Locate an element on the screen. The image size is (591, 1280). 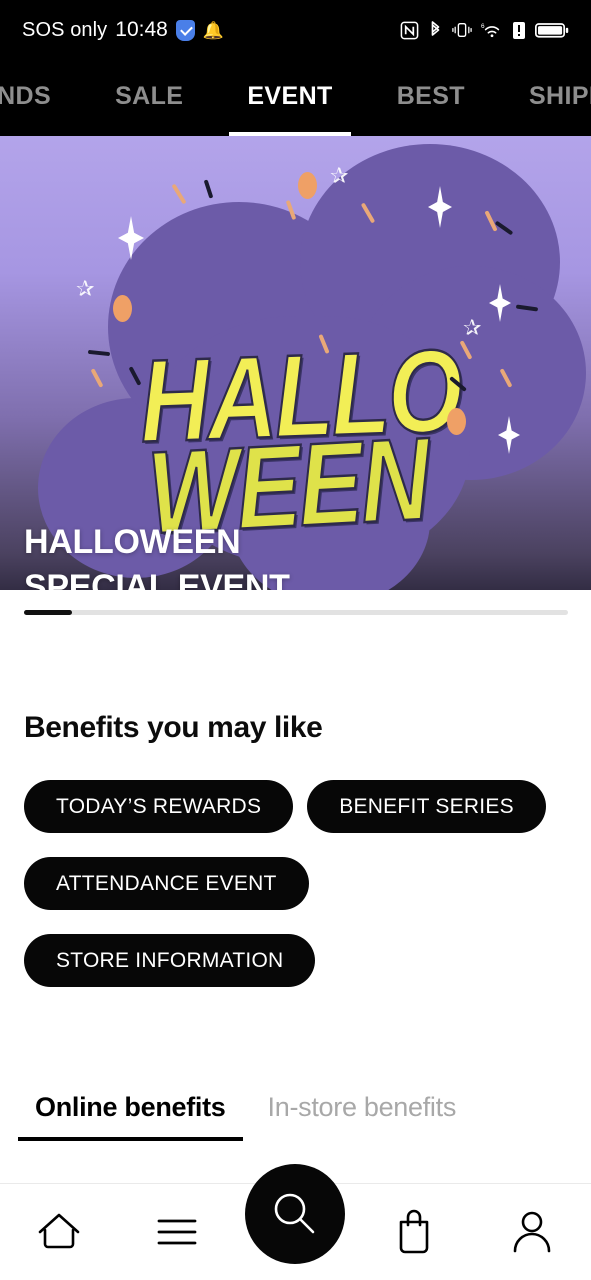
tab-sale-label: SALE is located at coordinates (149, 96).